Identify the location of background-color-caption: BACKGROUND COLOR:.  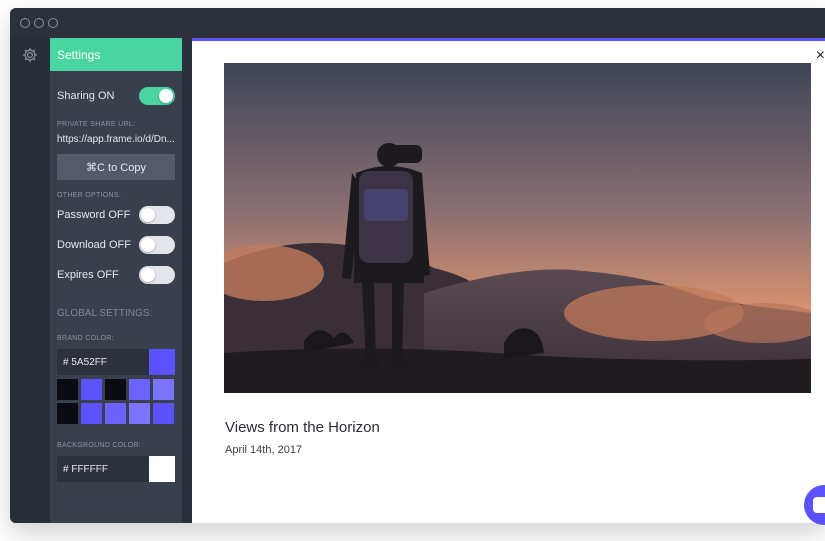
(99, 445).